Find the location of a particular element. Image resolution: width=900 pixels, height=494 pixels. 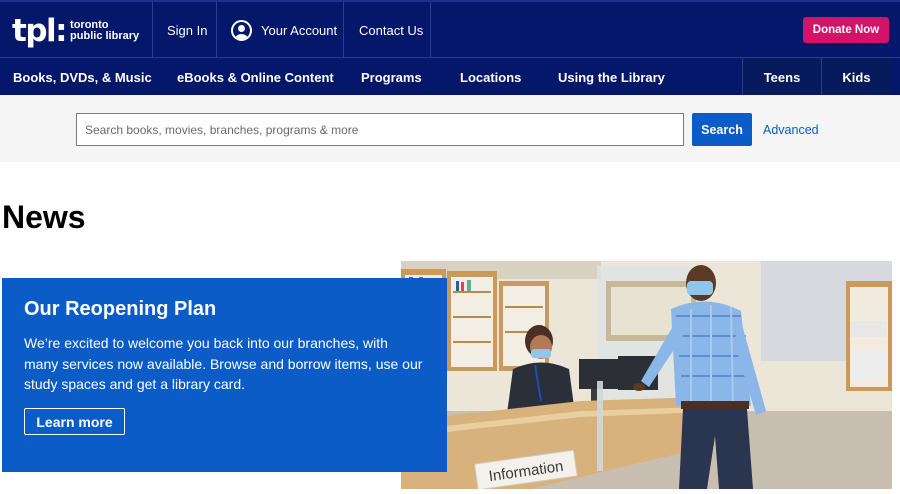

nav-kids: Kids is located at coordinates (856, 77).